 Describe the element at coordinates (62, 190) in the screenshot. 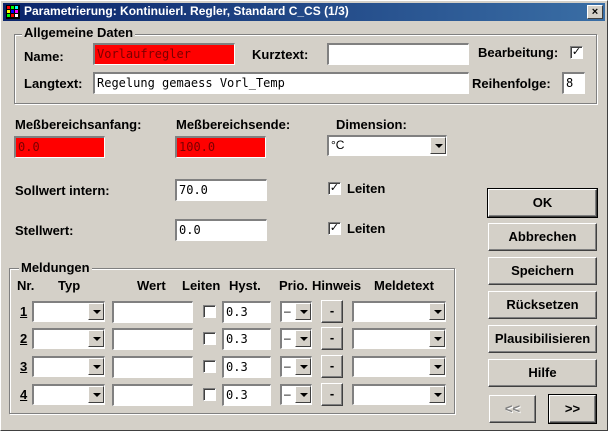

I see `sollwert-label: Sollwert intern:` at that location.